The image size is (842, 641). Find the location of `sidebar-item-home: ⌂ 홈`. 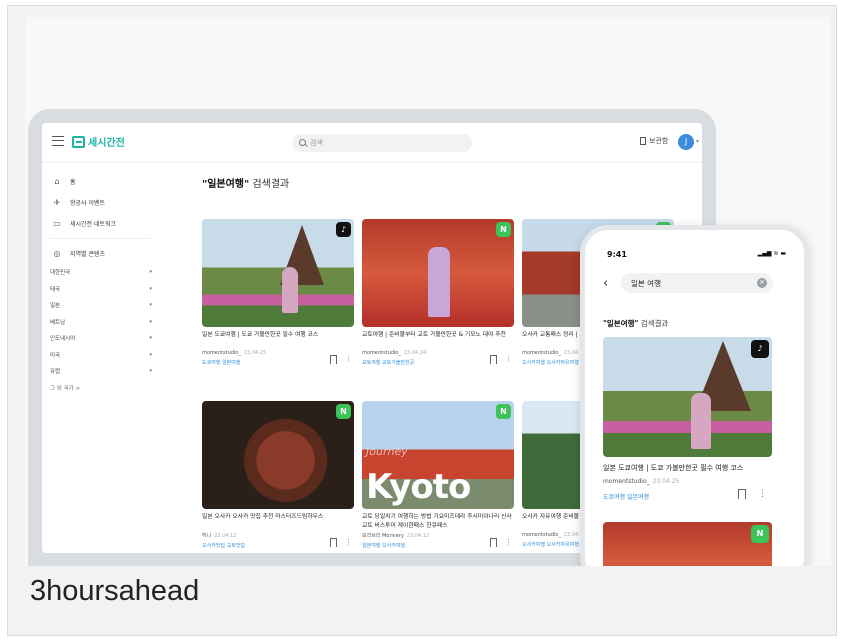

sidebar-item-home: ⌂ 홈 is located at coordinates (105, 181).